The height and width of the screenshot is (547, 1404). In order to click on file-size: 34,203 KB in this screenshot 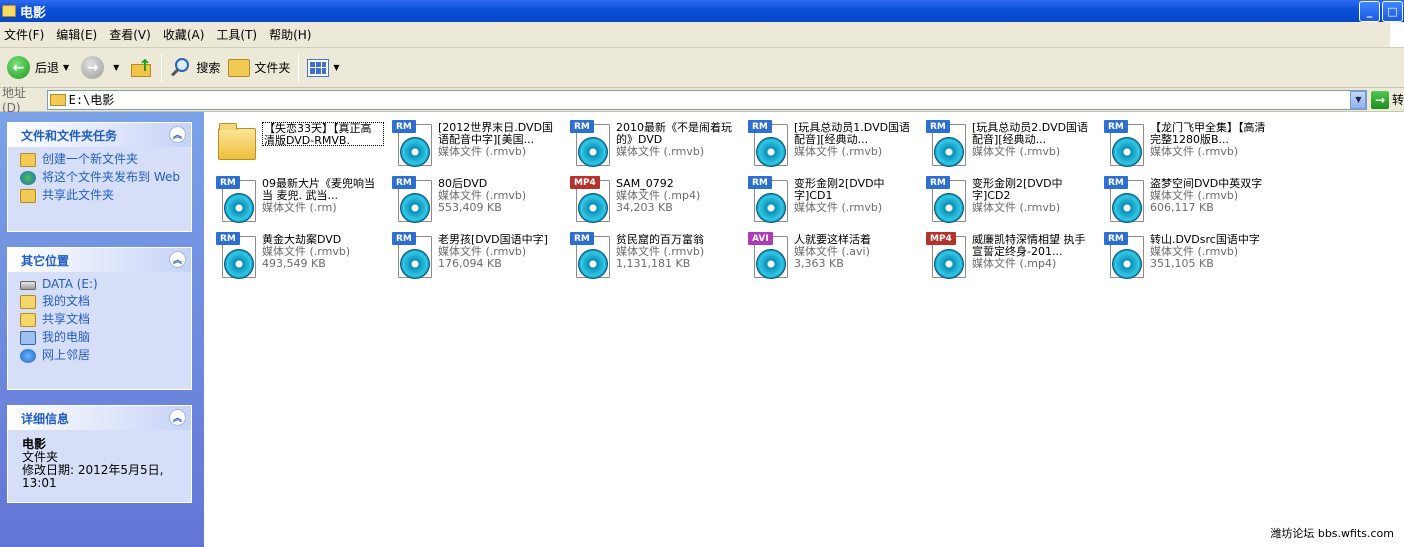, I will do `click(644, 207)`.